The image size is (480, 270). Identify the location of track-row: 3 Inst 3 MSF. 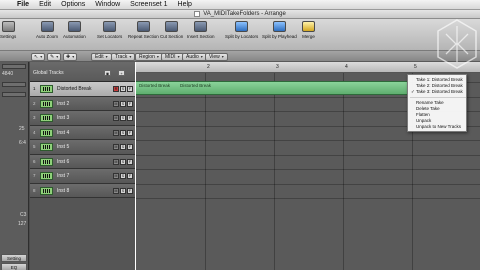
(82, 118).